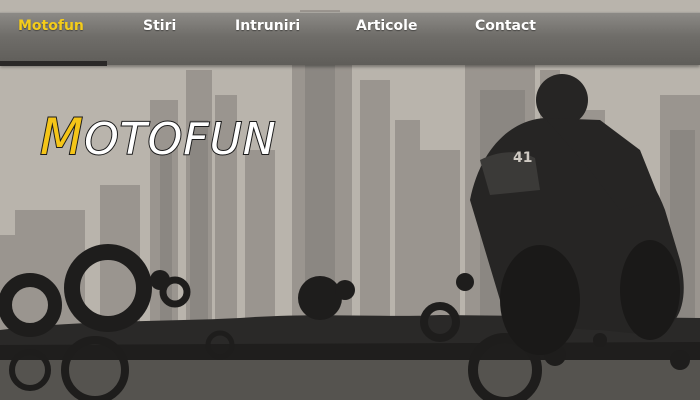  Describe the element at coordinates (62, 137) in the screenshot. I see `logo-first-letter: M` at that location.